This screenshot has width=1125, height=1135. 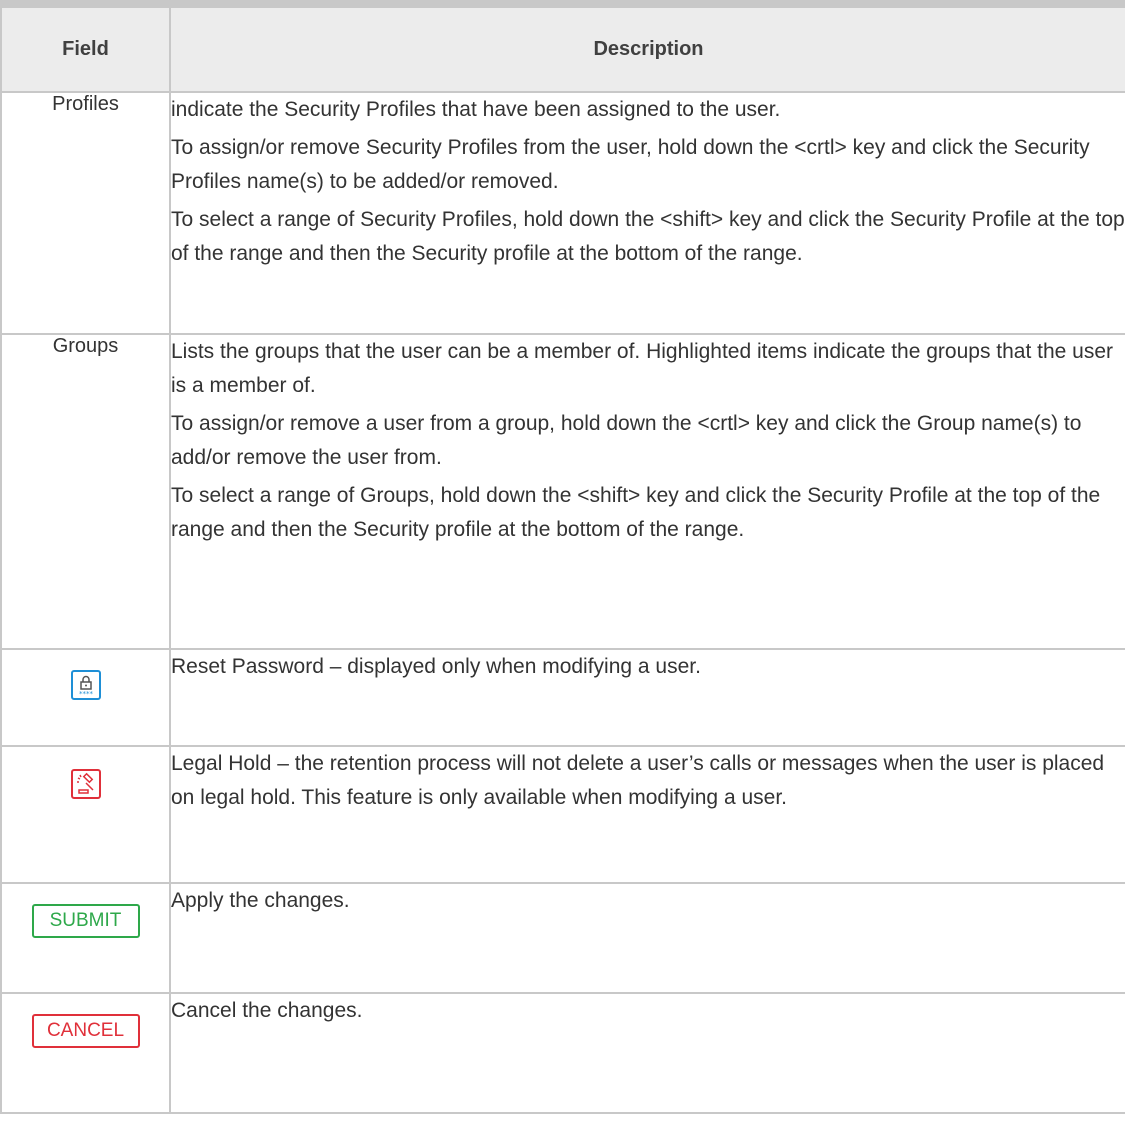 What do you see at coordinates (647, 938) in the screenshot?
I see `description-cell-submit: Apply the changes.` at bounding box center [647, 938].